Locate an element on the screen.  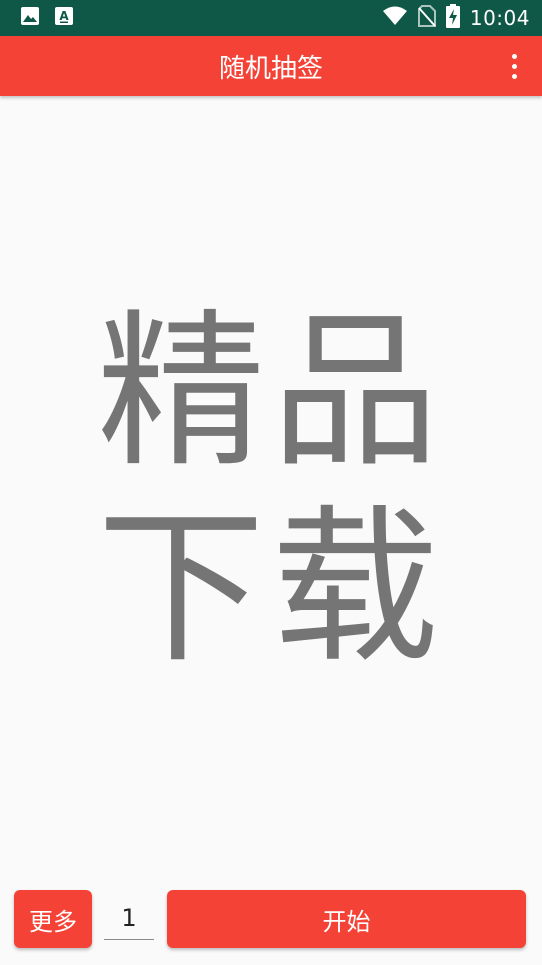
image-icon is located at coordinates (30, 18).